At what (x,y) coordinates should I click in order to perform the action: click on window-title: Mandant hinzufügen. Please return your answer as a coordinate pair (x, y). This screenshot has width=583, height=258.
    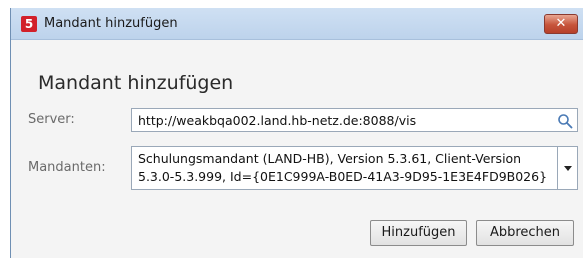
    Looking at the image, I should click on (111, 23).